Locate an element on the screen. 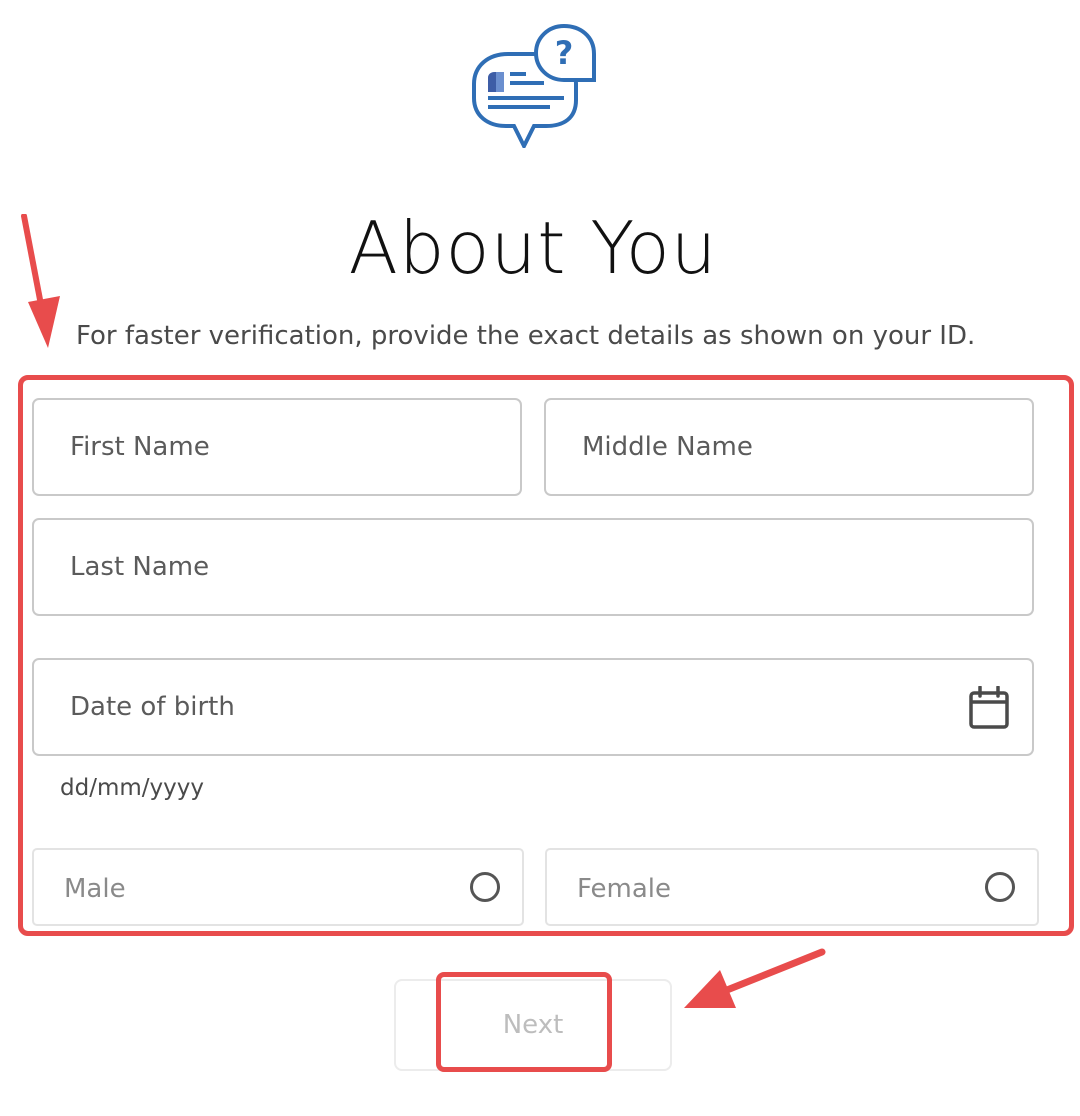  date-format-hint: dd/mm/yyyy is located at coordinates (132, 788).